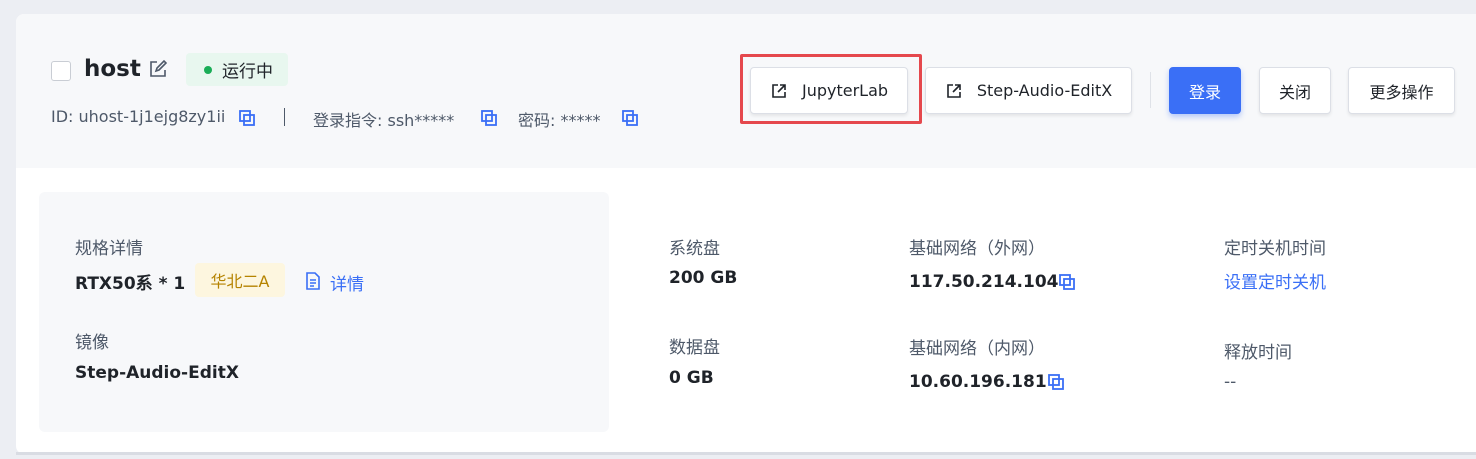 The width and height of the screenshot is (1476, 459). I want to click on app-button: Step-Audio-EditX, so click(1028, 90).